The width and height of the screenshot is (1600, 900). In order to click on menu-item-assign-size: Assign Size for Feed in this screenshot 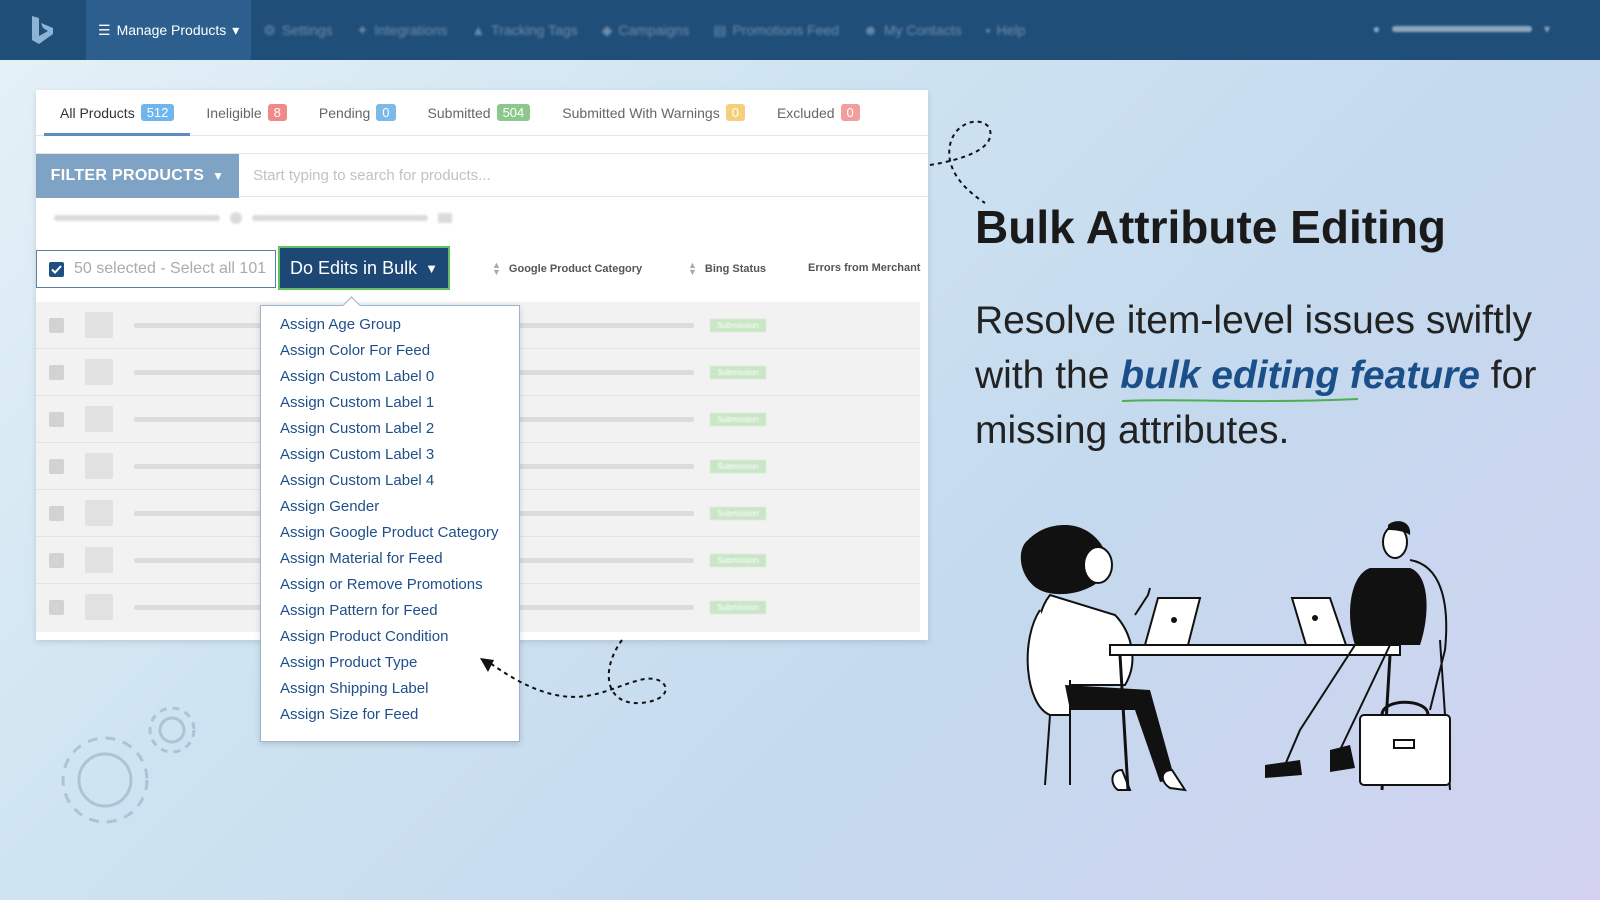, I will do `click(390, 715)`.